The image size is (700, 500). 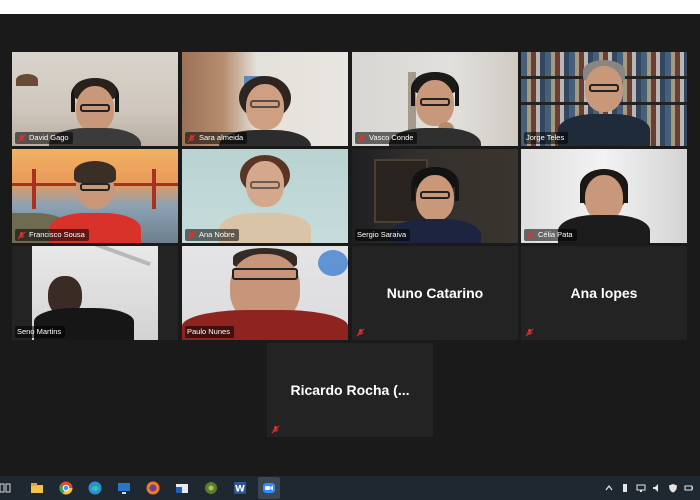 What do you see at coordinates (221, 137) in the screenshot?
I see `participant-name: Sara almeida` at bounding box center [221, 137].